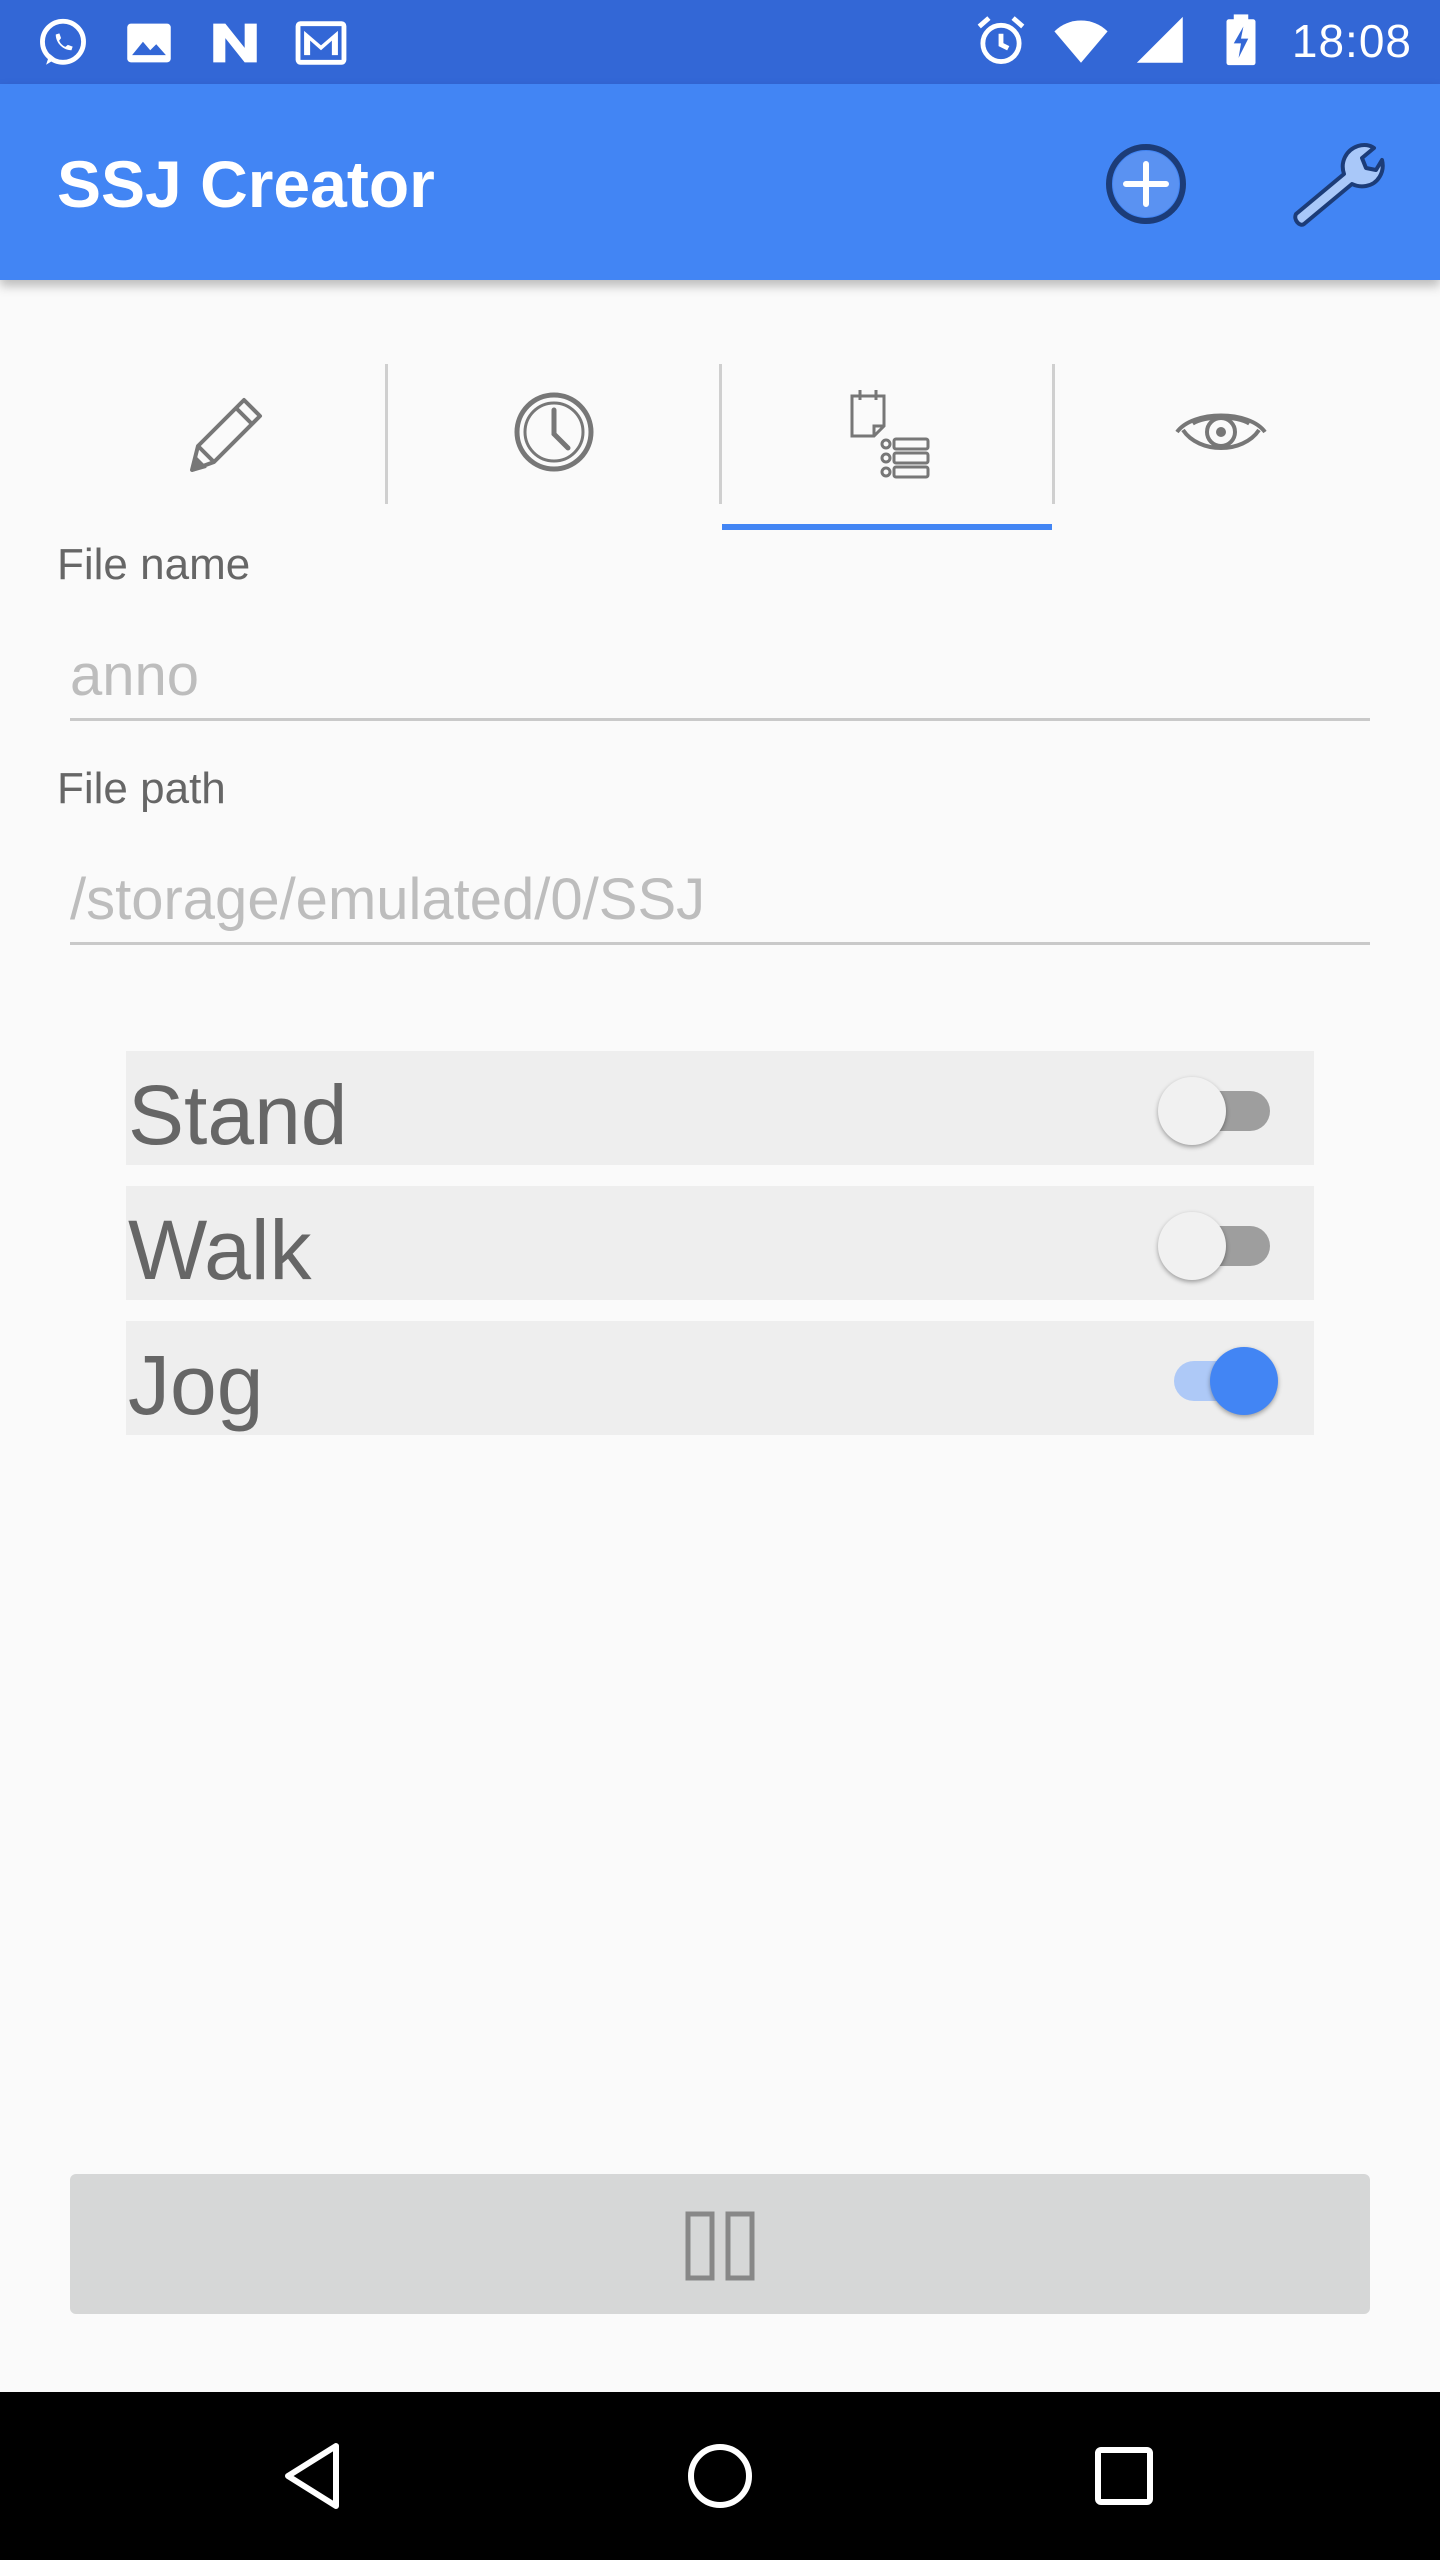 The width and height of the screenshot is (1440, 2560). What do you see at coordinates (720, 678) in the screenshot?
I see `file-name-input` at bounding box center [720, 678].